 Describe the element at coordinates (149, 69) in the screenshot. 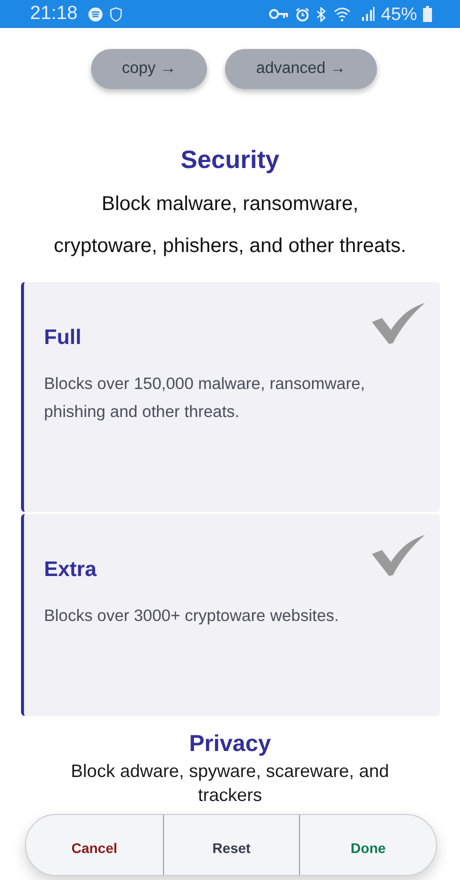

I see `link-button: copy →` at that location.